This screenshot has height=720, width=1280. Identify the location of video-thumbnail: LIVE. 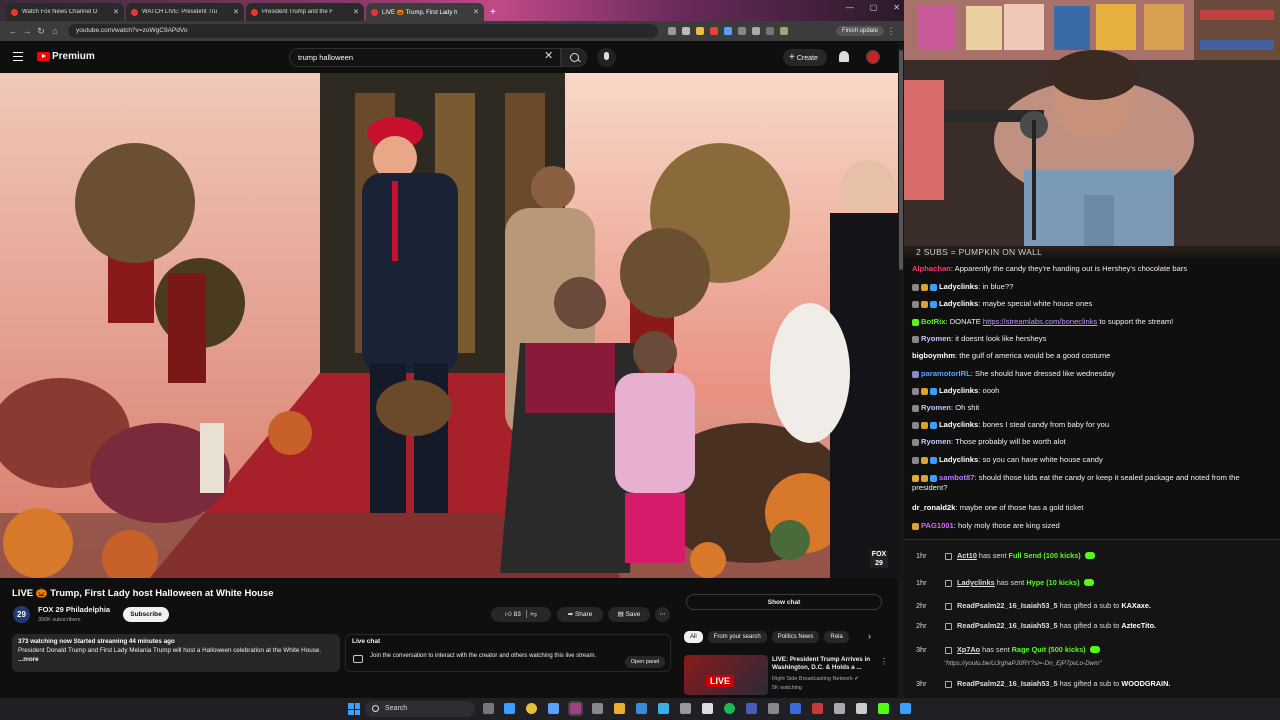
(726, 675).